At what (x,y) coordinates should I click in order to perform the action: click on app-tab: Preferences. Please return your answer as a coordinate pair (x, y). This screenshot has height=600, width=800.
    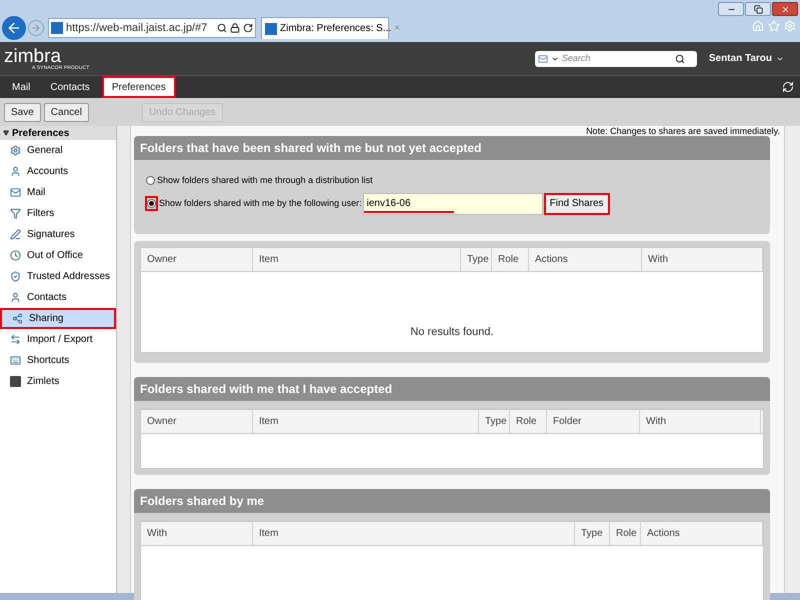
    Looking at the image, I should click on (139, 87).